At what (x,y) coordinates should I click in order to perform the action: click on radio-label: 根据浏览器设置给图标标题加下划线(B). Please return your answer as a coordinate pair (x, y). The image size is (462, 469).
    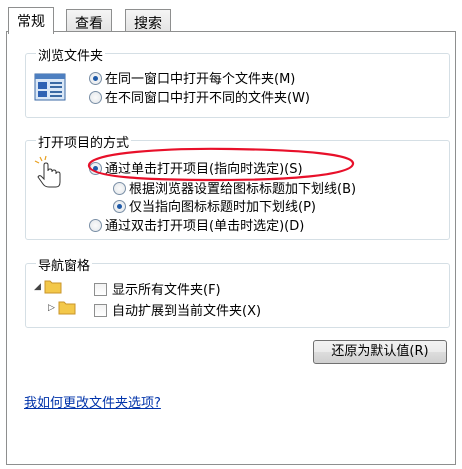
    Looking at the image, I should click on (243, 189).